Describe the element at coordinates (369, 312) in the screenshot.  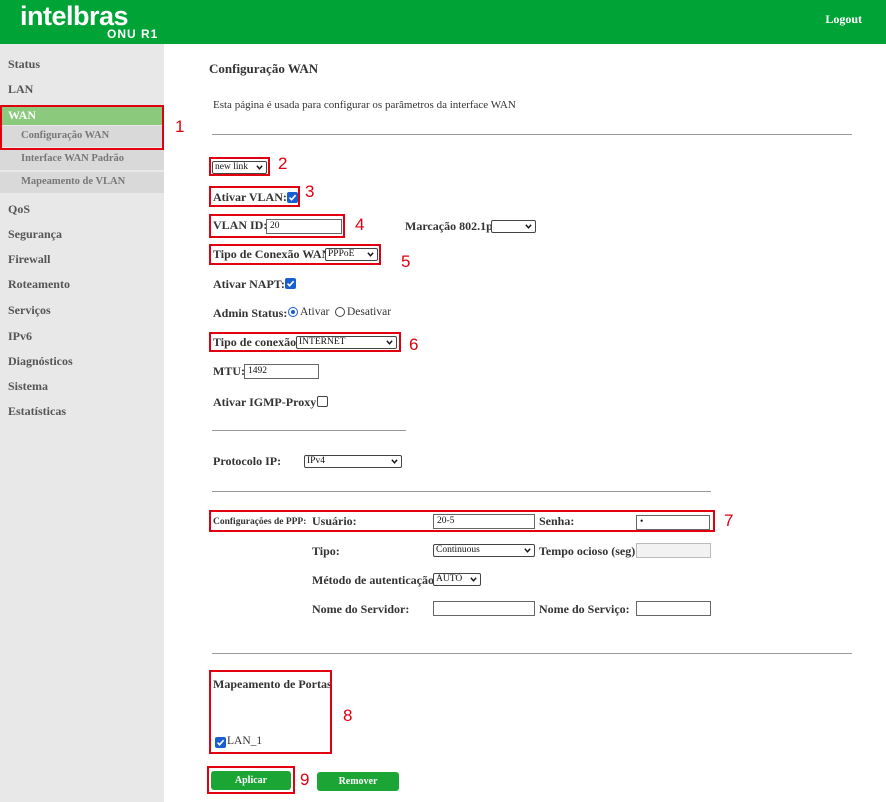
I see `admin-desativar-label: Desativar` at that location.